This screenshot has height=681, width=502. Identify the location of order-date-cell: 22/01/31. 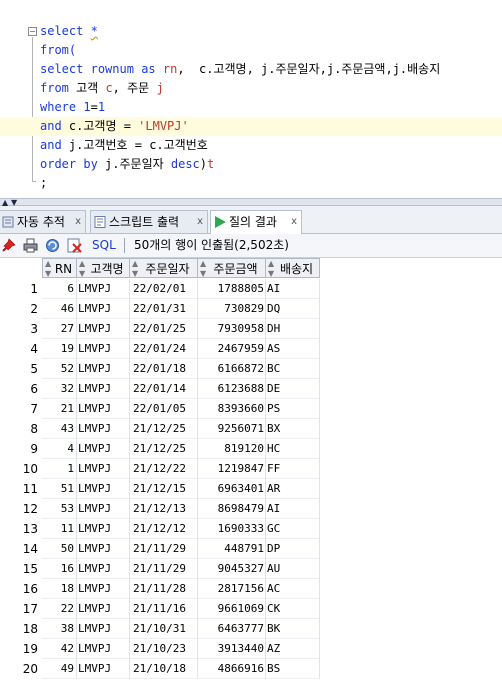
(164, 309).